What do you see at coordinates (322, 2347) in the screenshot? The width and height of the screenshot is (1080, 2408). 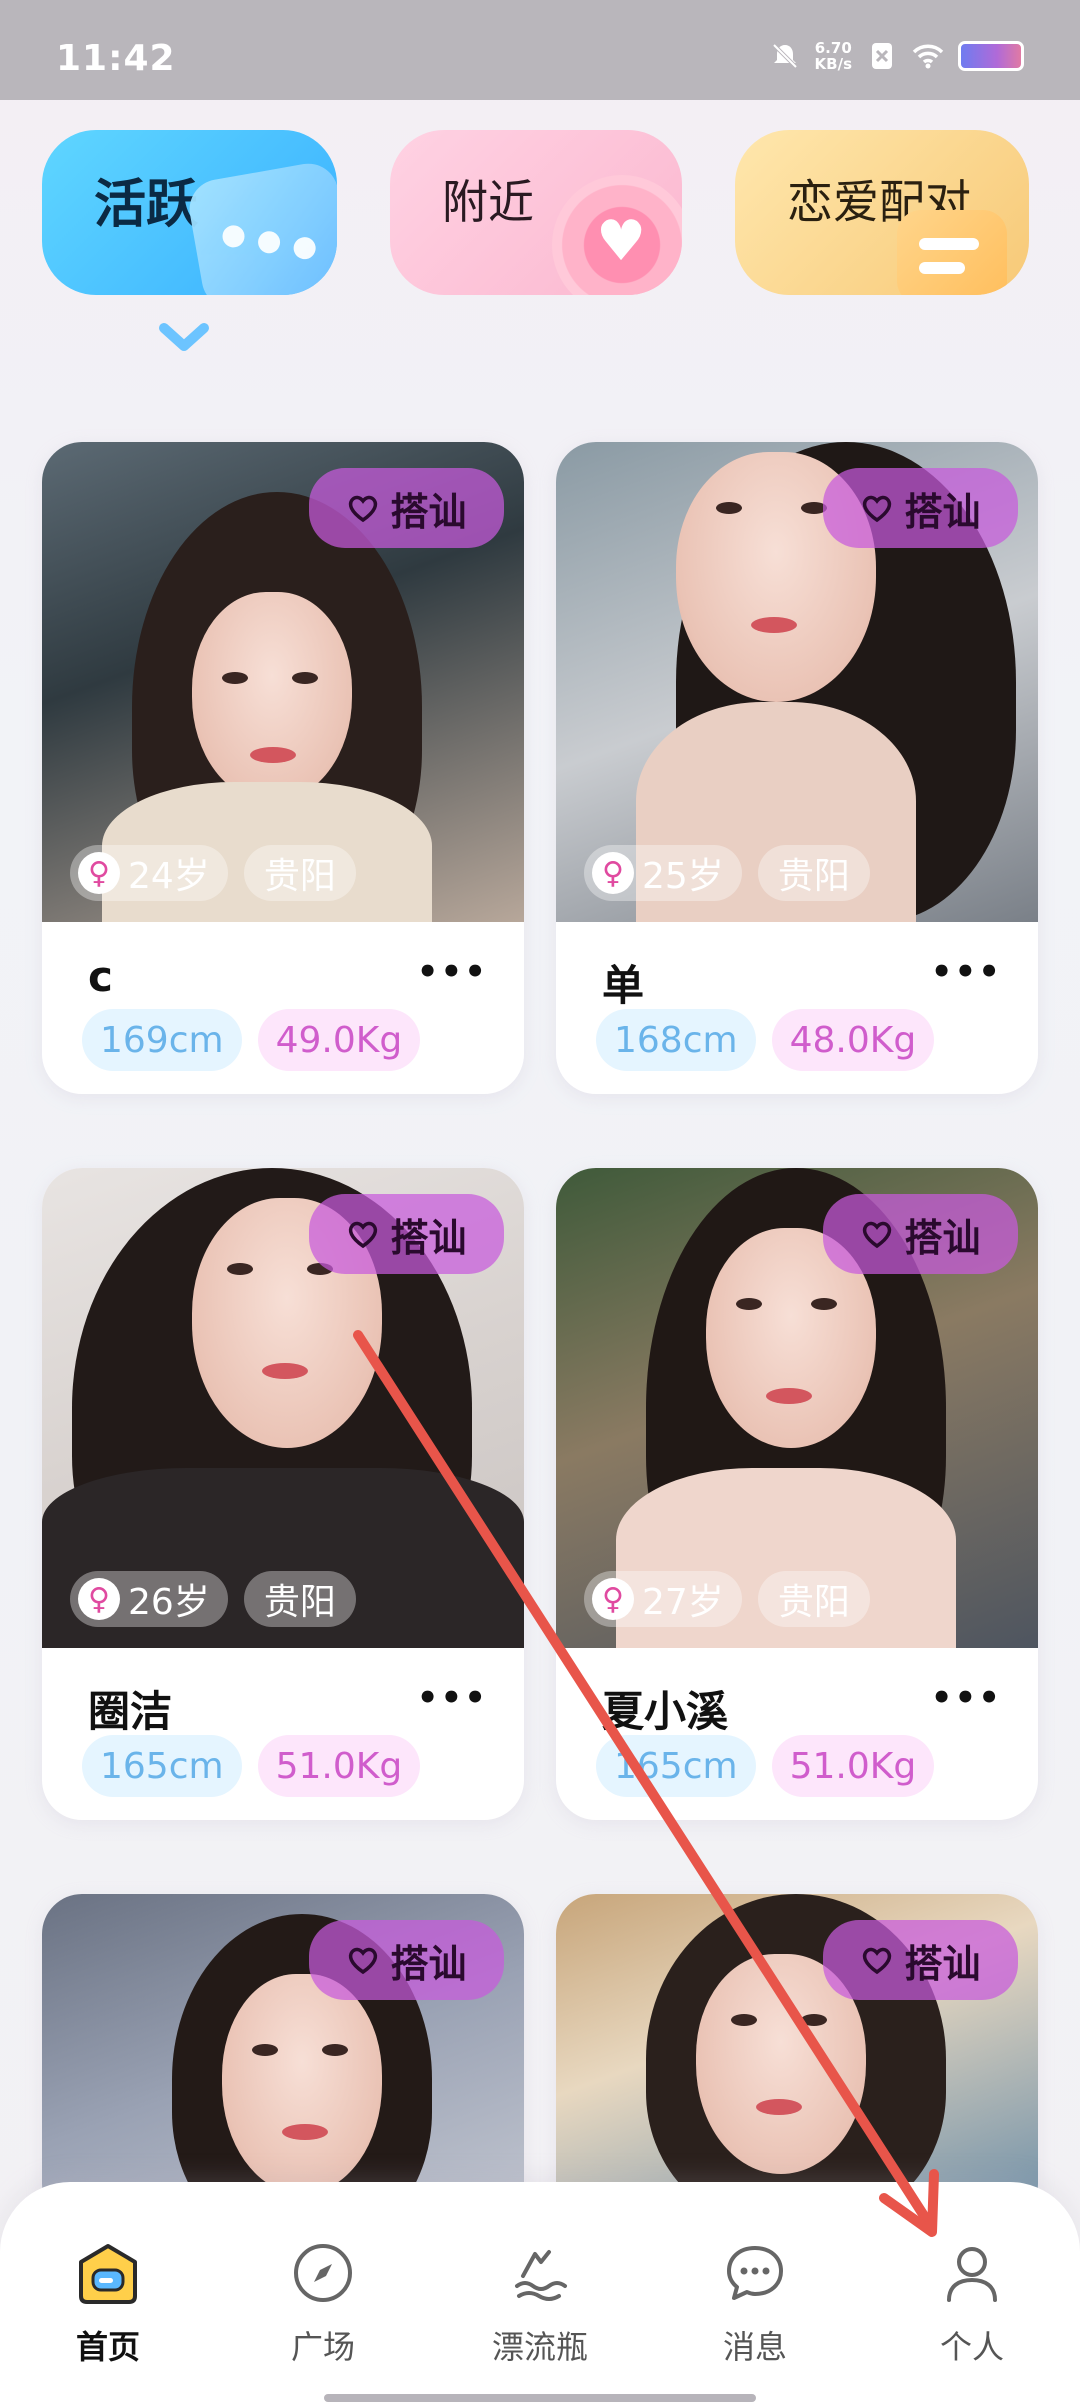 I see `nav-plaza-label: 广场` at bounding box center [322, 2347].